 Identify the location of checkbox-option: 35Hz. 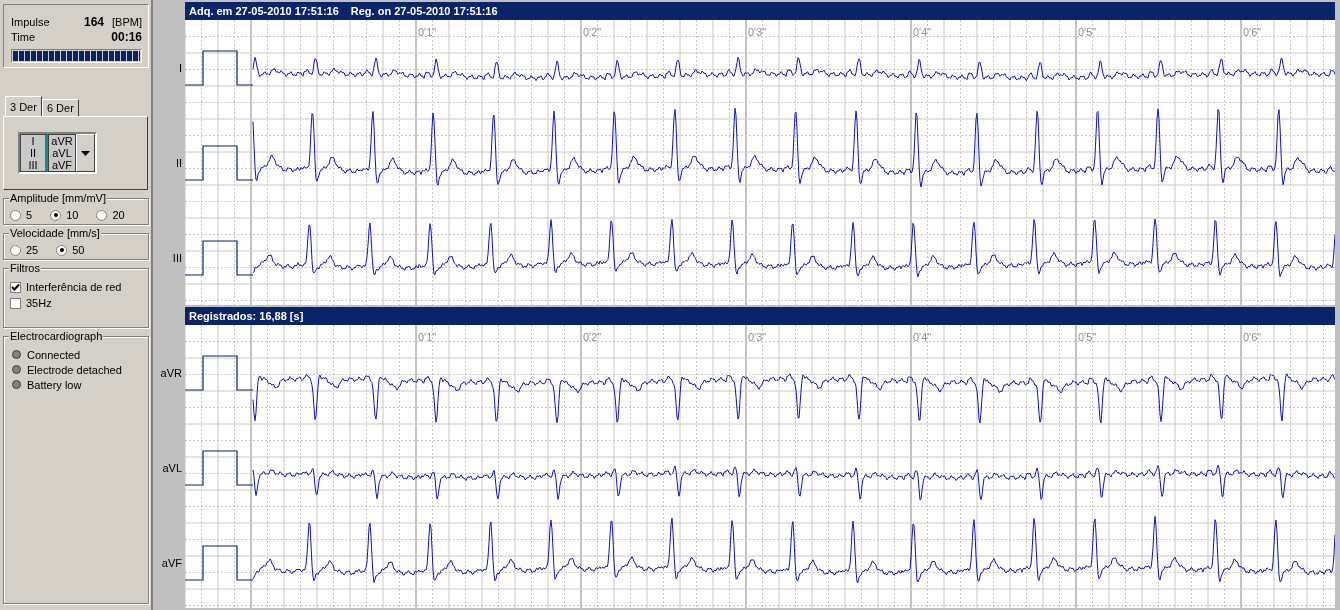
(77, 303).